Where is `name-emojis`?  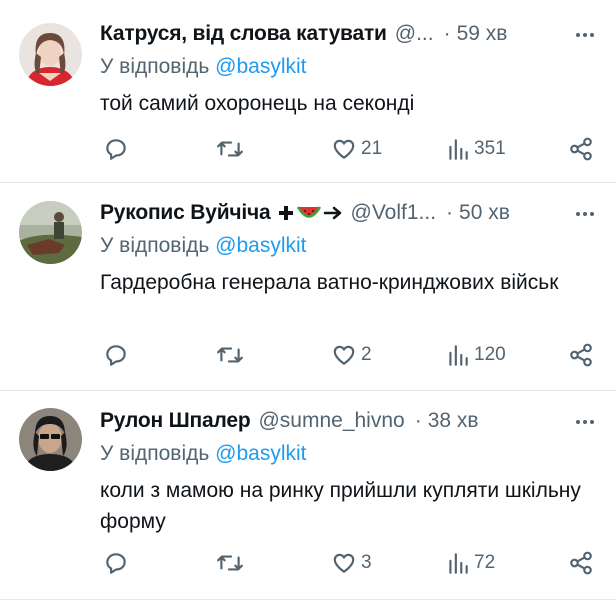
name-emojis is located at coordinates (310, 213).